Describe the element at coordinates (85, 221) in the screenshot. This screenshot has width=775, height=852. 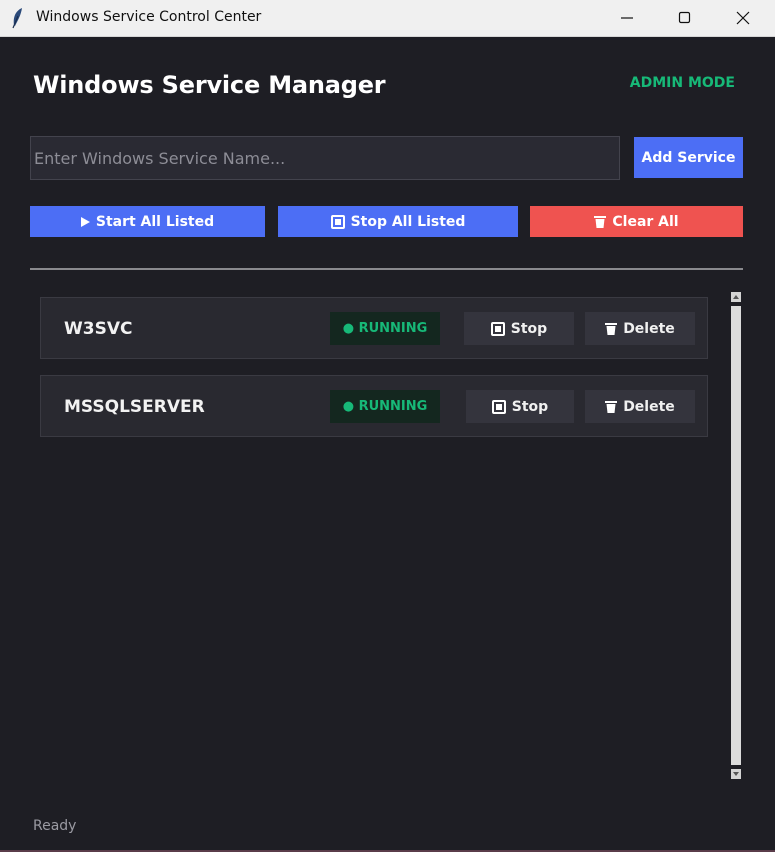
I see `play-icon` at that location.